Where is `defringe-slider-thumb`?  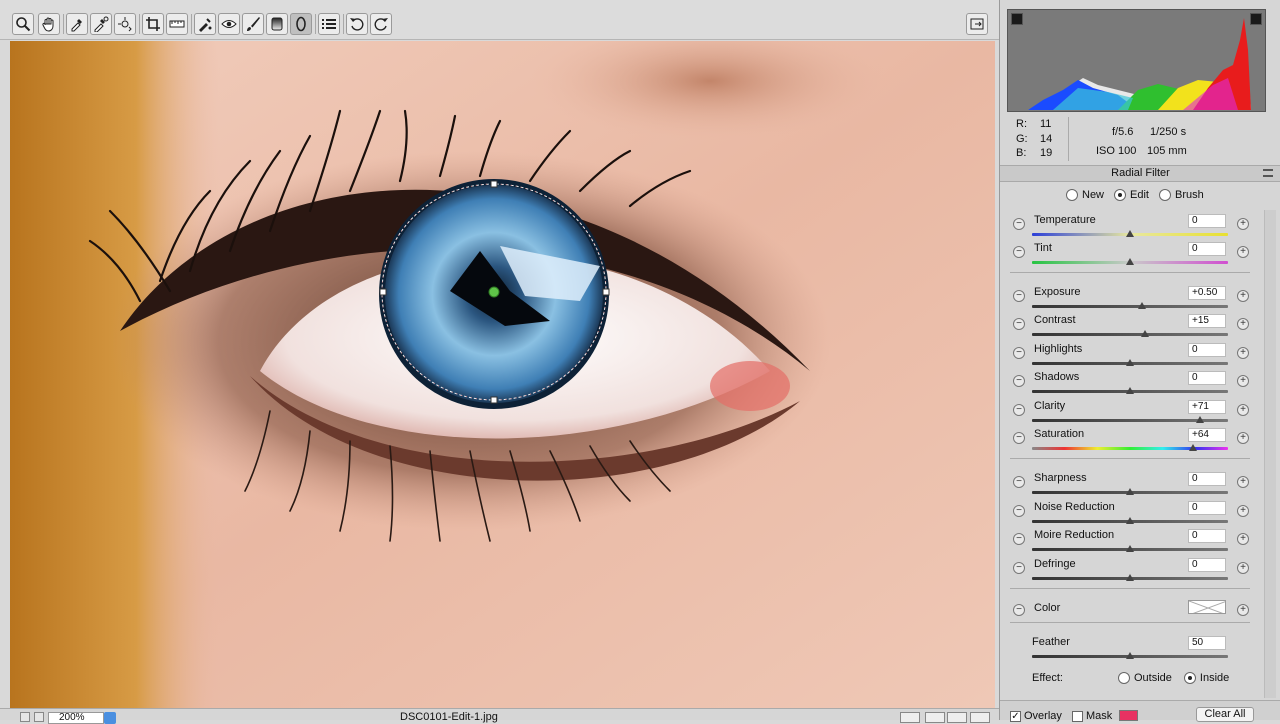 defringe-slider-thumb is located at coordinates (1130, 577).